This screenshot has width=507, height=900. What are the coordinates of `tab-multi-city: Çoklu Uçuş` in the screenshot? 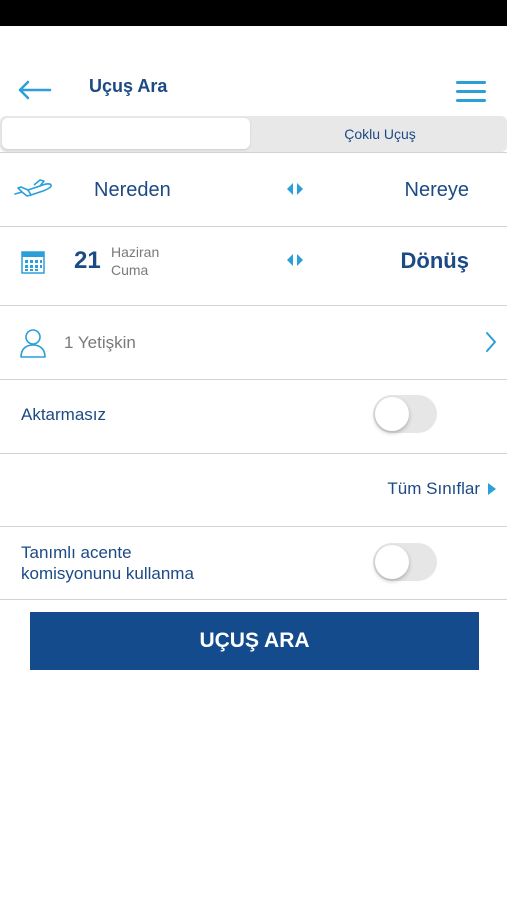 It's located at (380, 133).